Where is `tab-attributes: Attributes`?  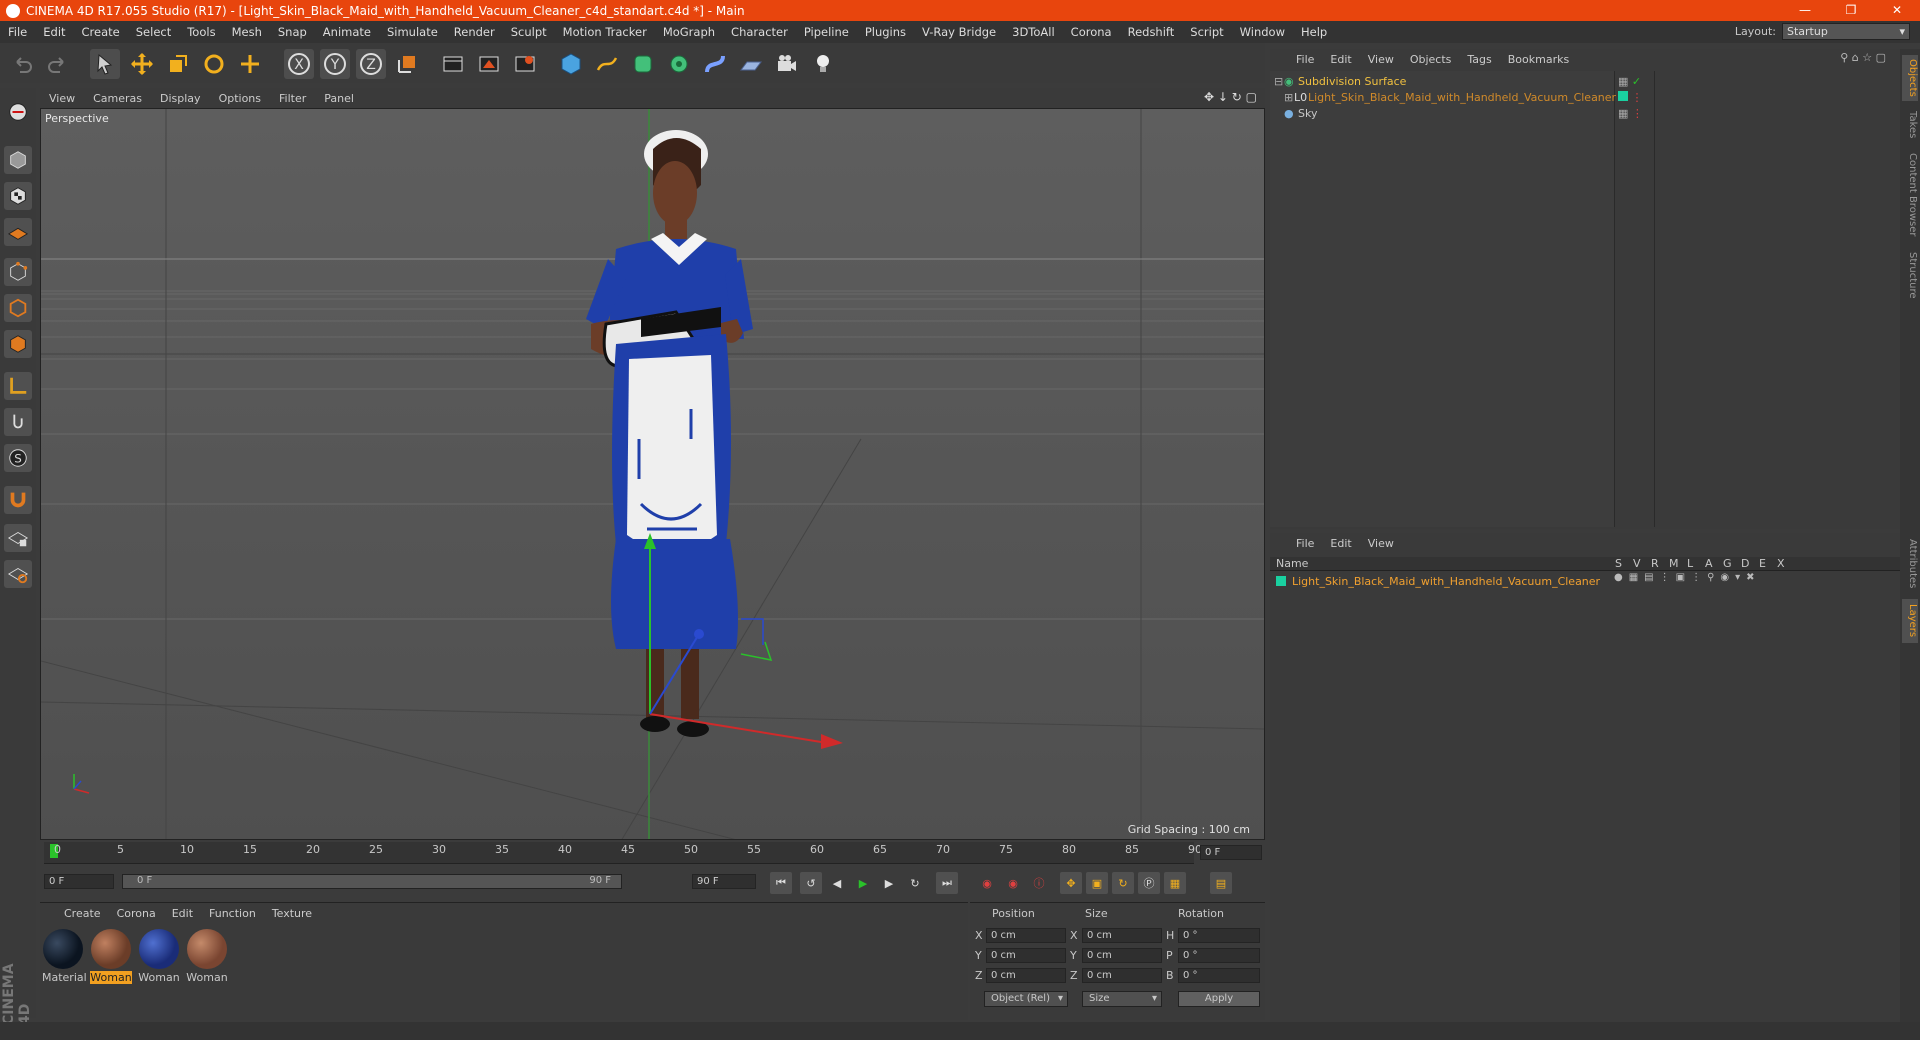 tab-attributes: Attributes is located at coordinates (1910, 564).